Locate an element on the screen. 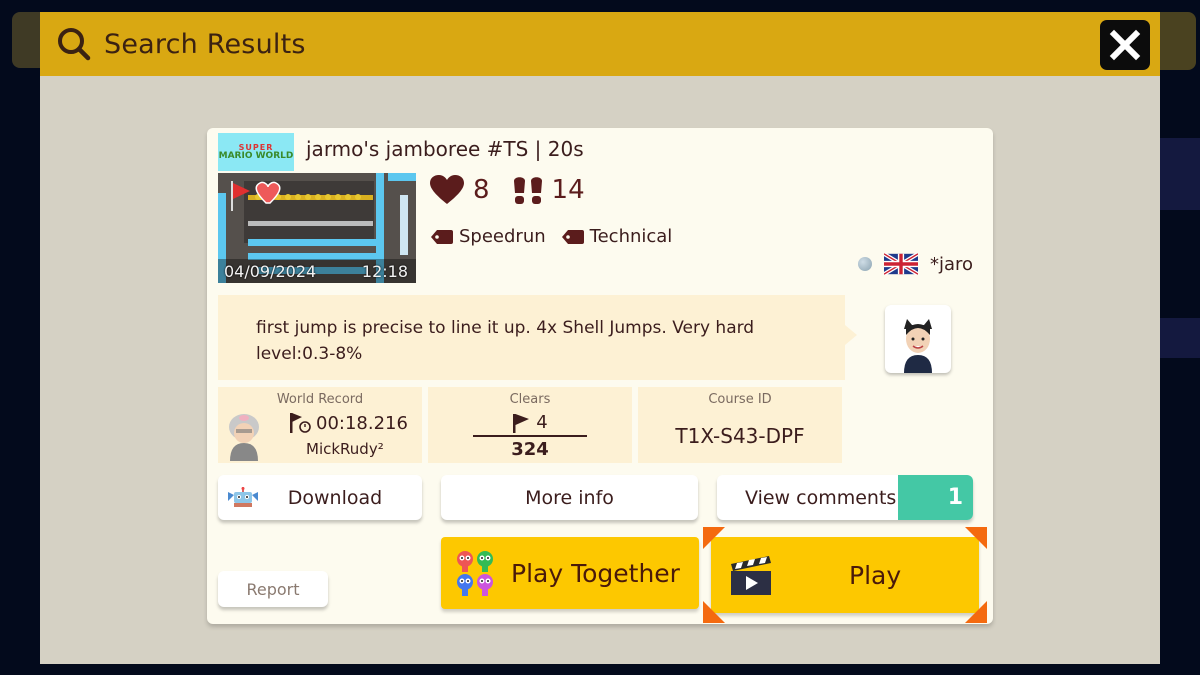  tag-label: Speedrun is located at coordinates (502, 236).